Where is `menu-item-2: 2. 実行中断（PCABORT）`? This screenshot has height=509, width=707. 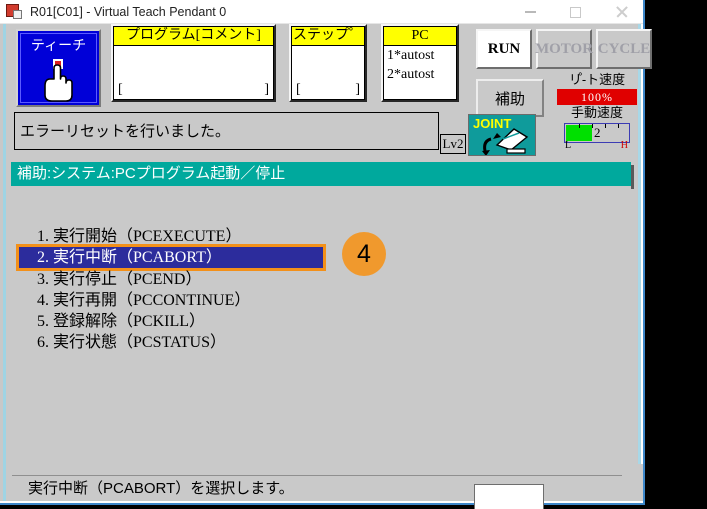 menu-item-2: 2. 実行中断（PCABORT） is located at coordinates (171, 257).